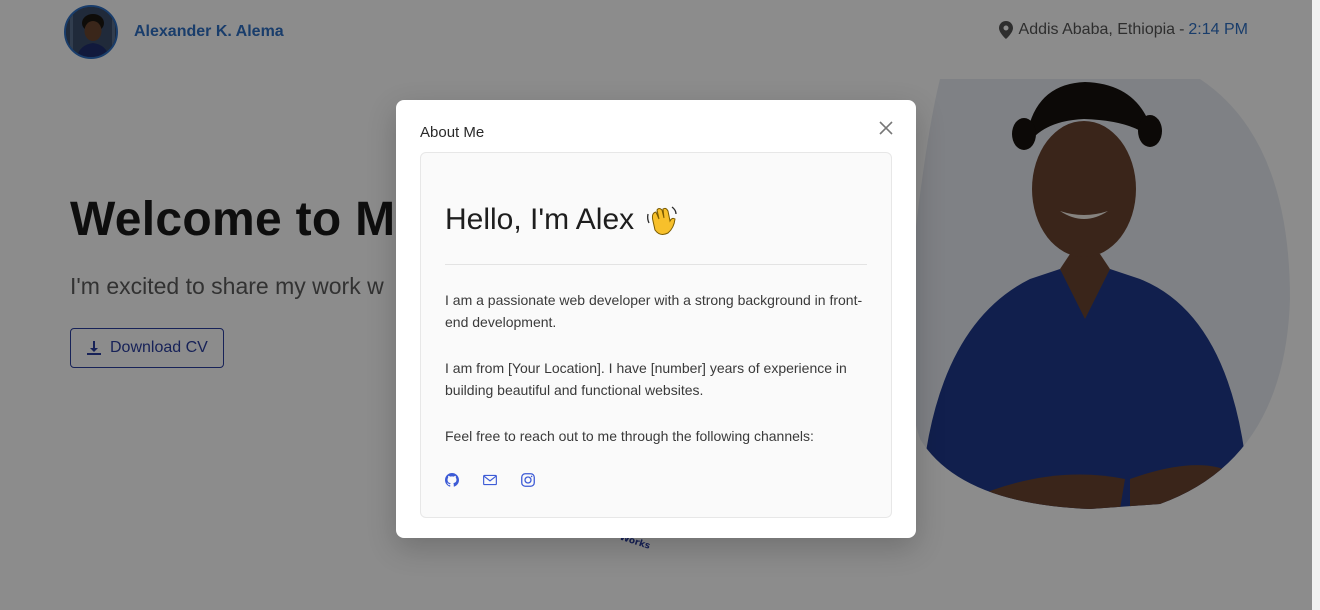 This screenshot has width=1320, height=610. I want to click on about-heading: Hello, I'm Alex, so click(561, 220).